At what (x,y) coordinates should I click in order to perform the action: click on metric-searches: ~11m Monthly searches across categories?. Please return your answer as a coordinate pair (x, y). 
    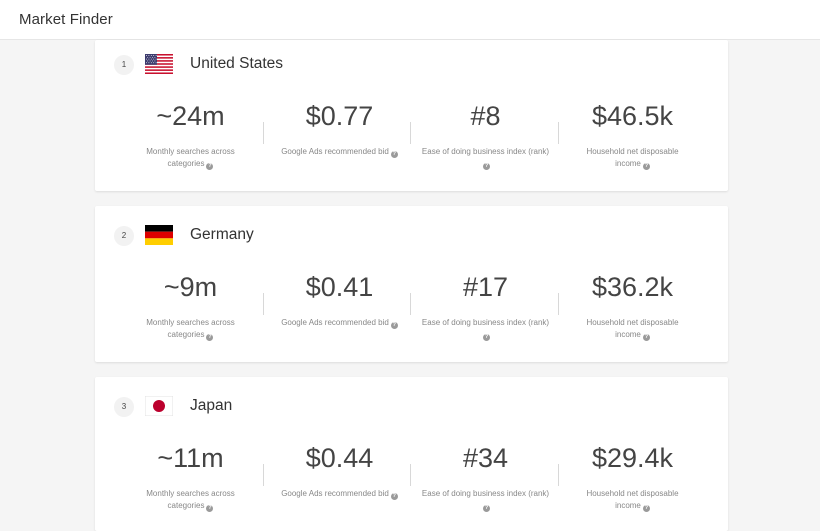
    Looking at the image, I should click on (190, 476).